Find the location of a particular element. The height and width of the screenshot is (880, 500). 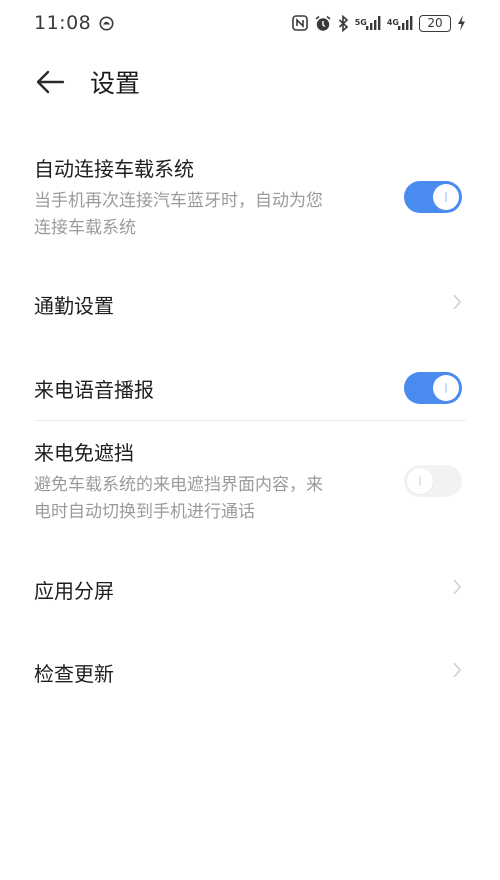

setting-description: 避免车载系统的来电遮挡界面内容，来 电时自动切换到手机进行通话 is located at coordinates (178, 498).